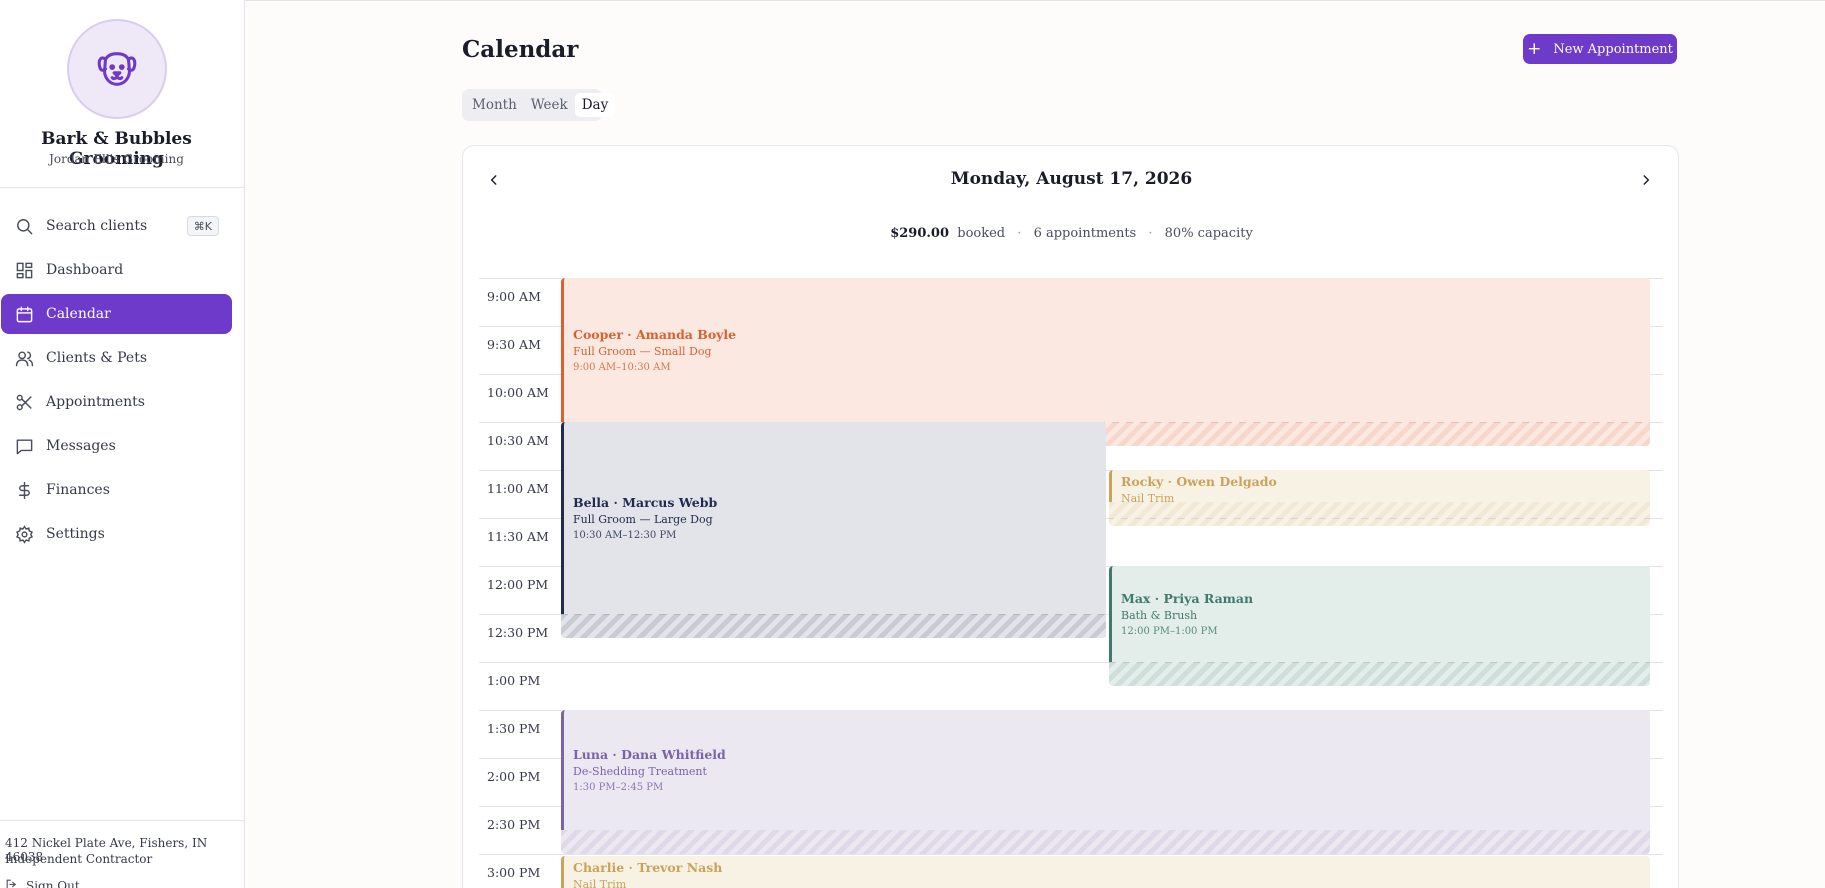 The height and width of the screenshot is (888, 1825). Describe the element at coordinates (24, 446) in the screenshot. I see `message-icon` at that location.